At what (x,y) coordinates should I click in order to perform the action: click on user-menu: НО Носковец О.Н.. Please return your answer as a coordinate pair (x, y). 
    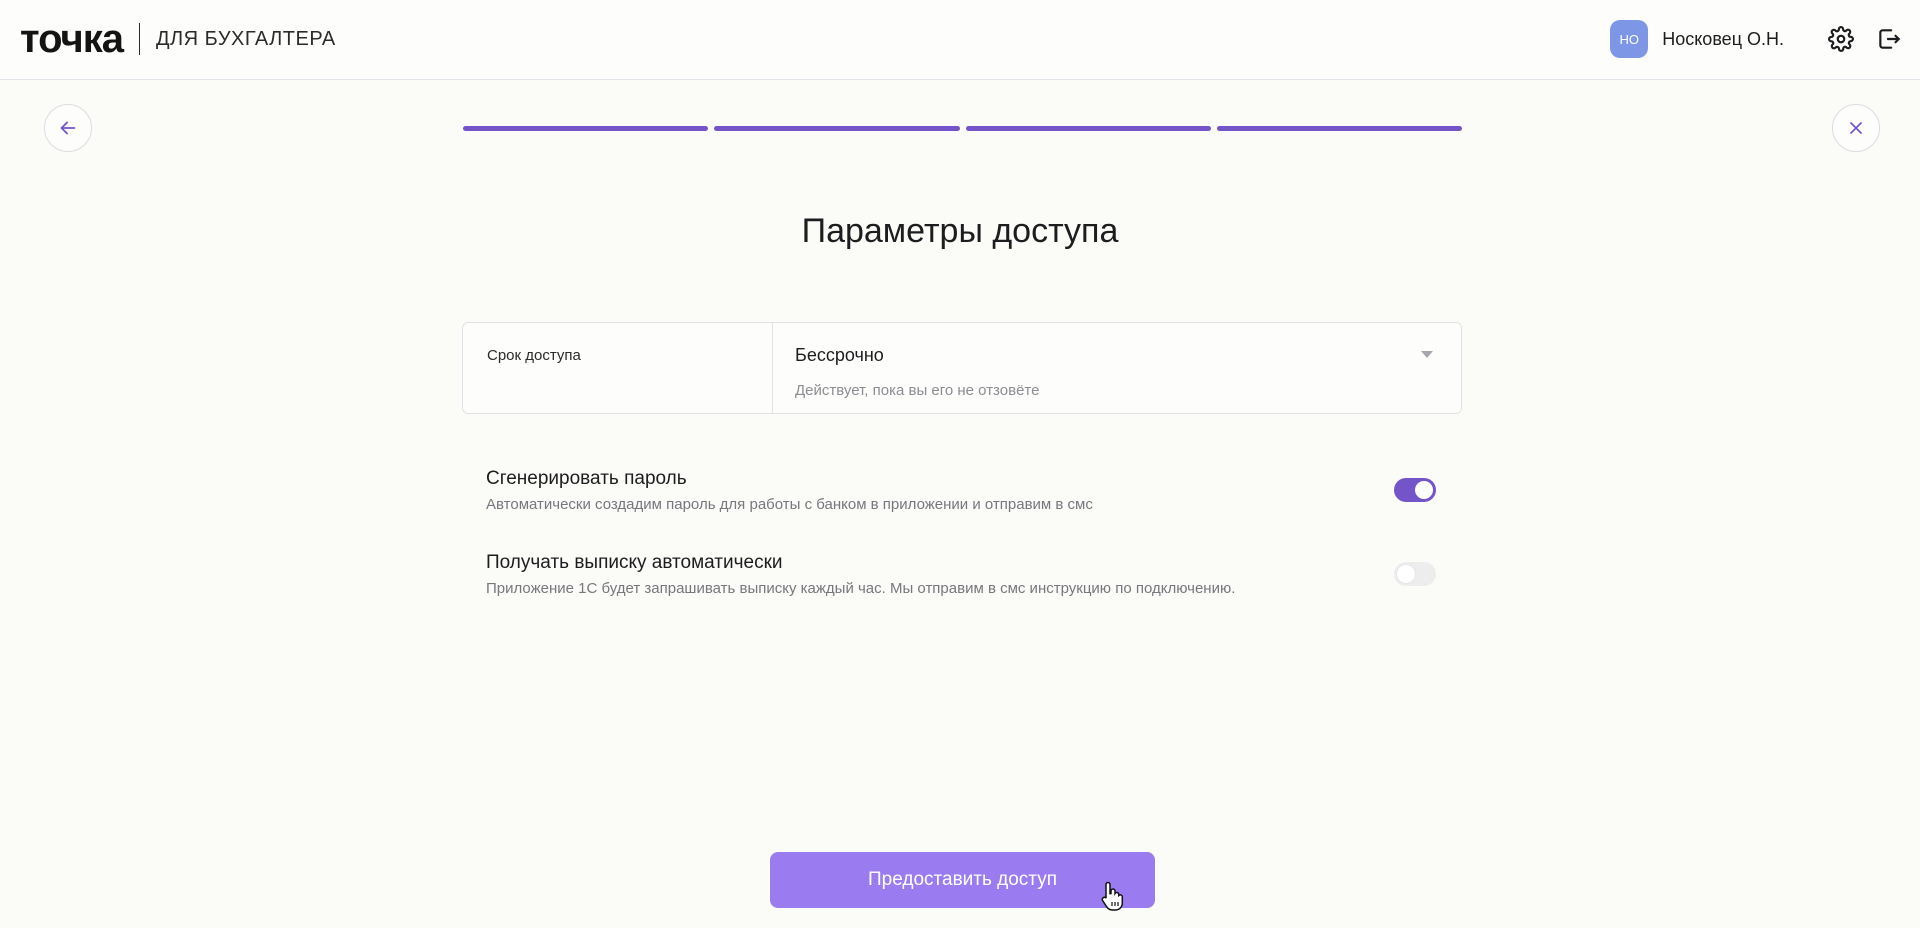
    Looking at the image, I should click on (1697, 39).